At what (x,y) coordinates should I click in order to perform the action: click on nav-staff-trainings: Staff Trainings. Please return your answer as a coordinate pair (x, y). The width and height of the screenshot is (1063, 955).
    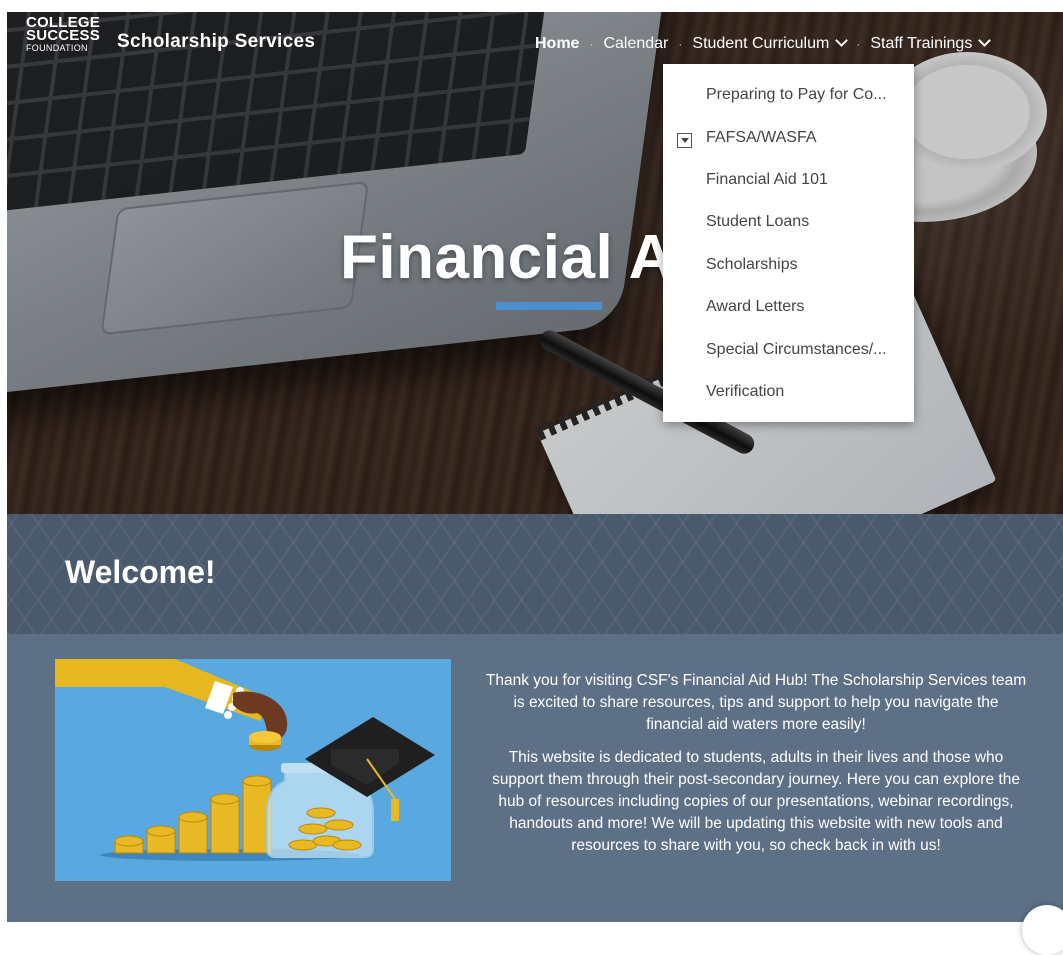
    Looking at the image, I should click on (931, 43).